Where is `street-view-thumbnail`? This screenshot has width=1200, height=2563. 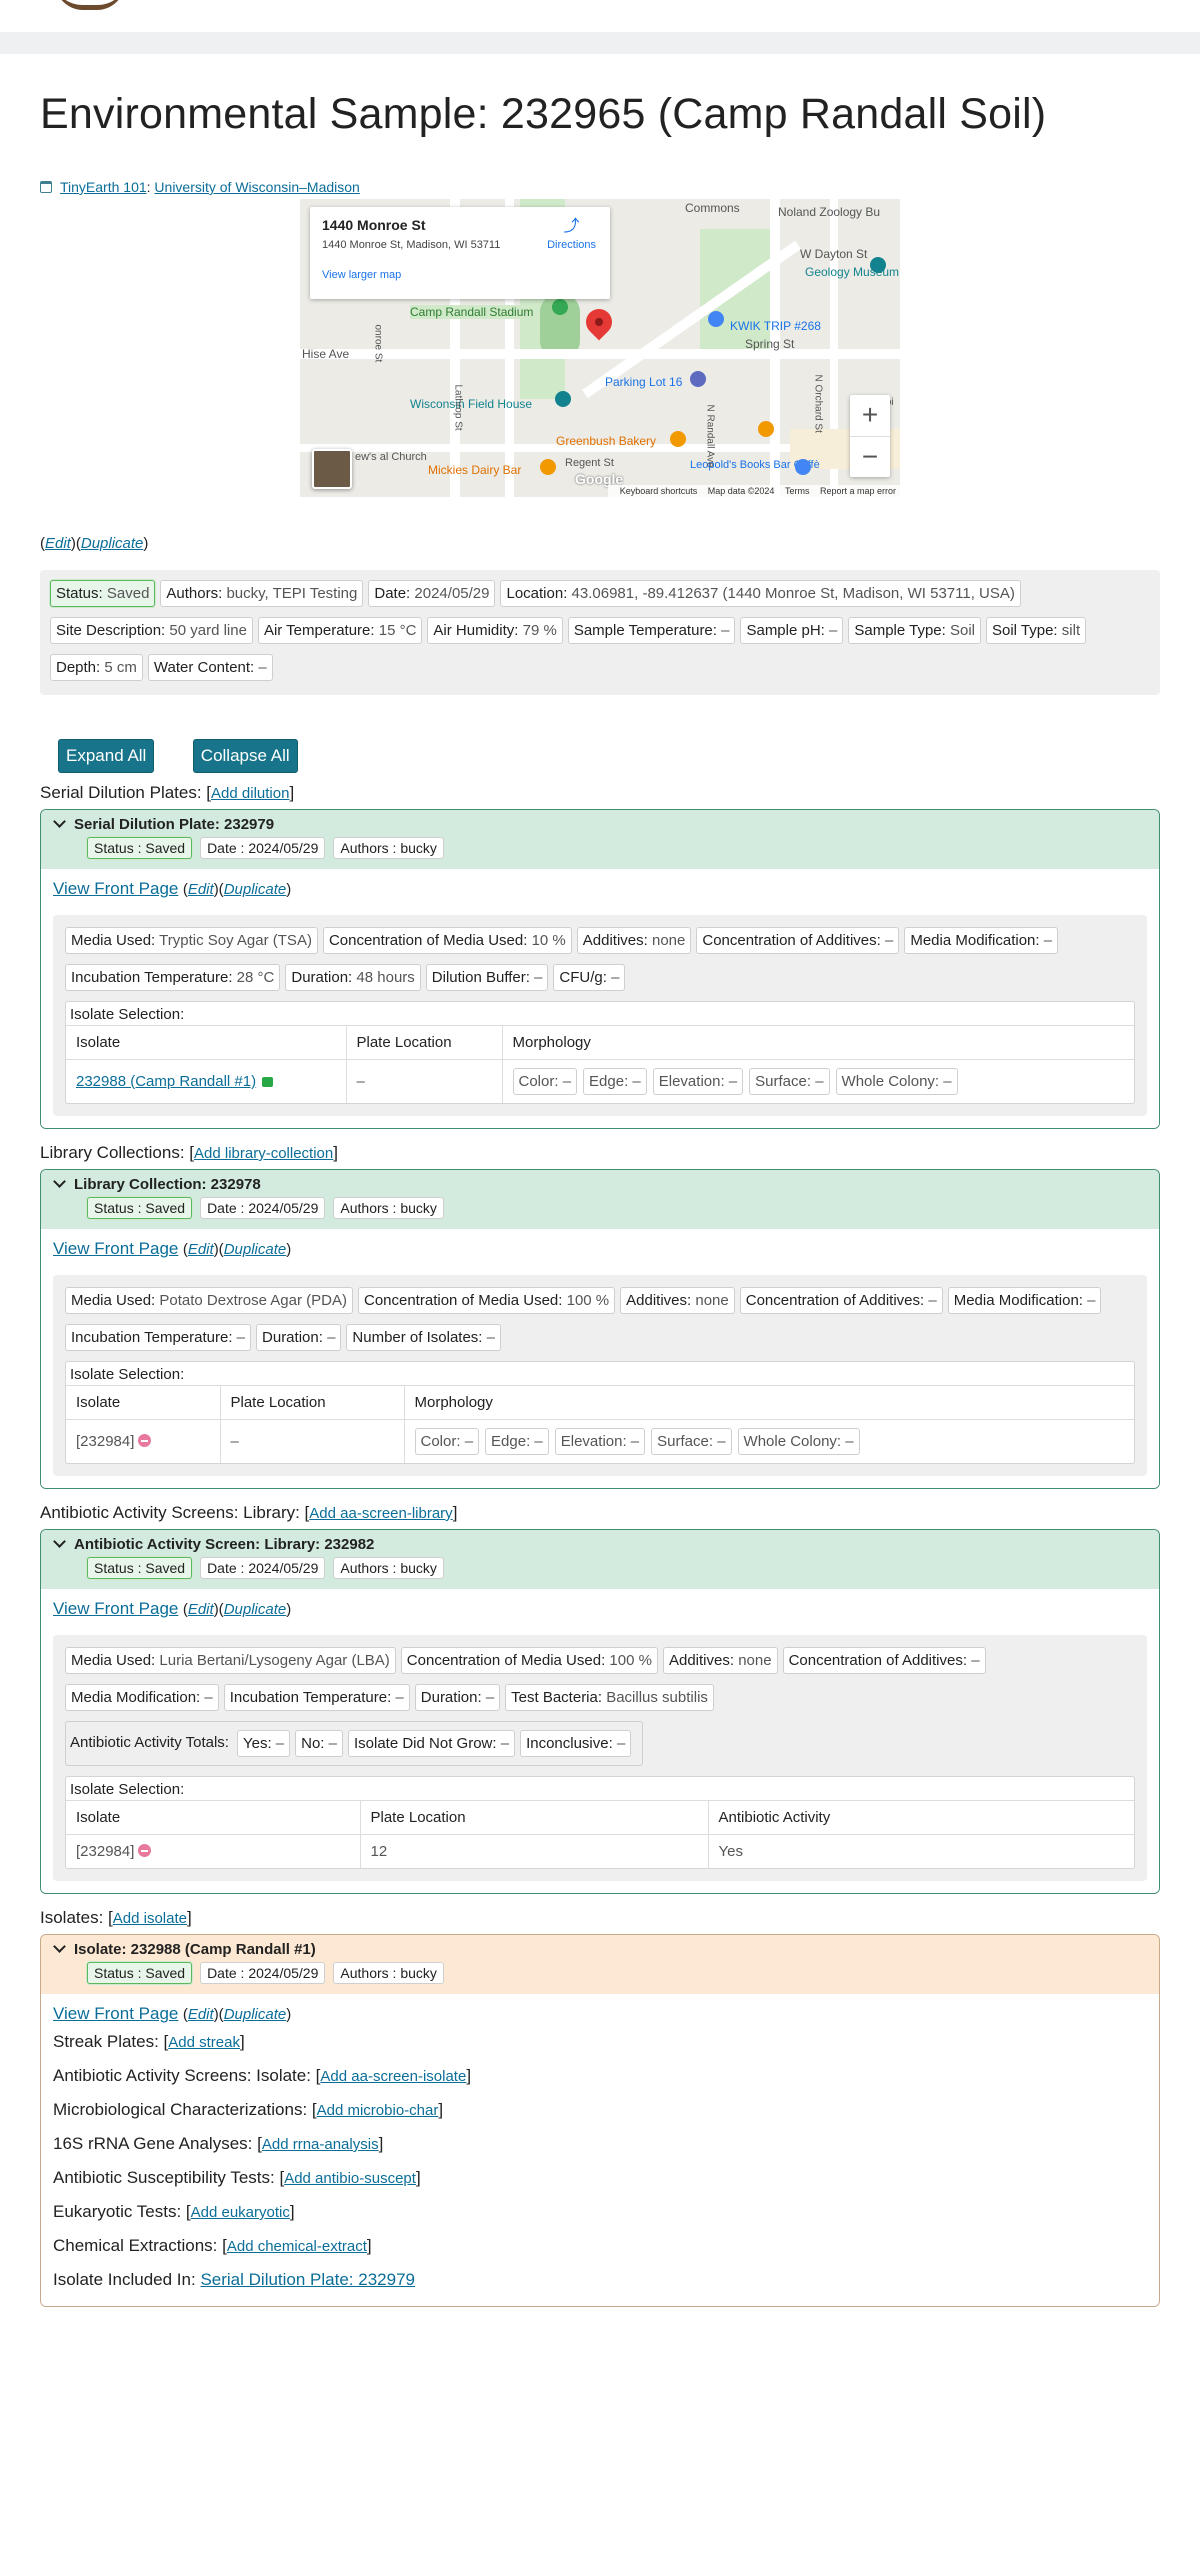
street-view-thumbnail is located at coordinates (332, 469).